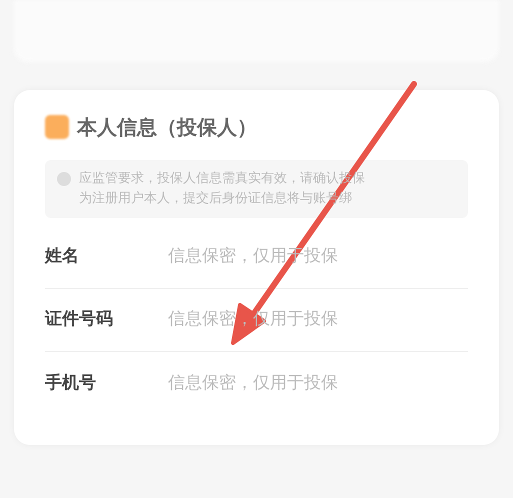 Image resolution: width=513 pixels, height=498 pixels. What do you see at coordinates (79, 320) in the screenshot?
I see `field-label: 证件号码` at bounding box center [79, 320].